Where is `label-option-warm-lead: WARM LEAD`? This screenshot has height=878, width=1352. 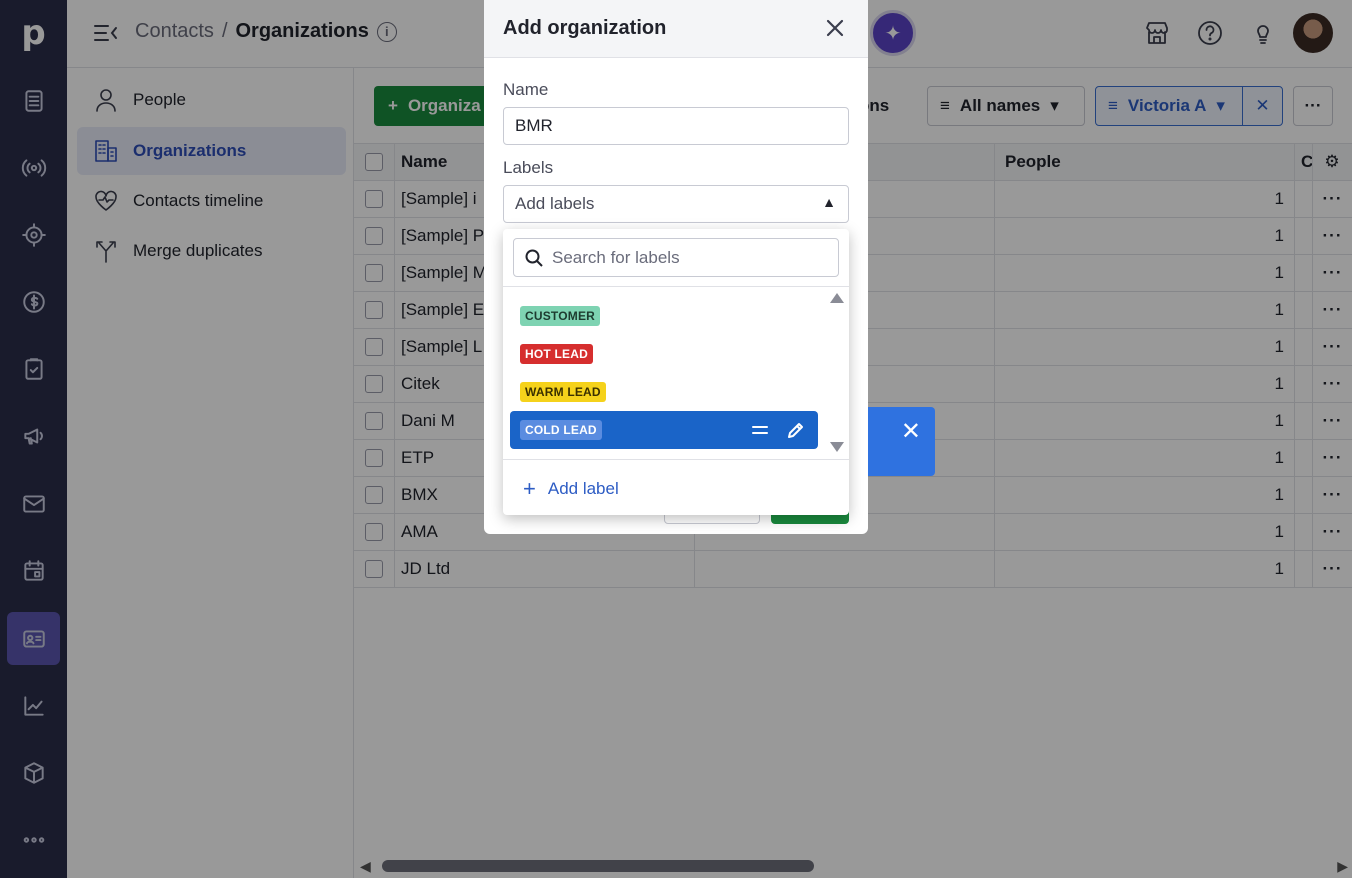
label-option-warm-lead: WARM LEAD is located at coordinates (664, 392).